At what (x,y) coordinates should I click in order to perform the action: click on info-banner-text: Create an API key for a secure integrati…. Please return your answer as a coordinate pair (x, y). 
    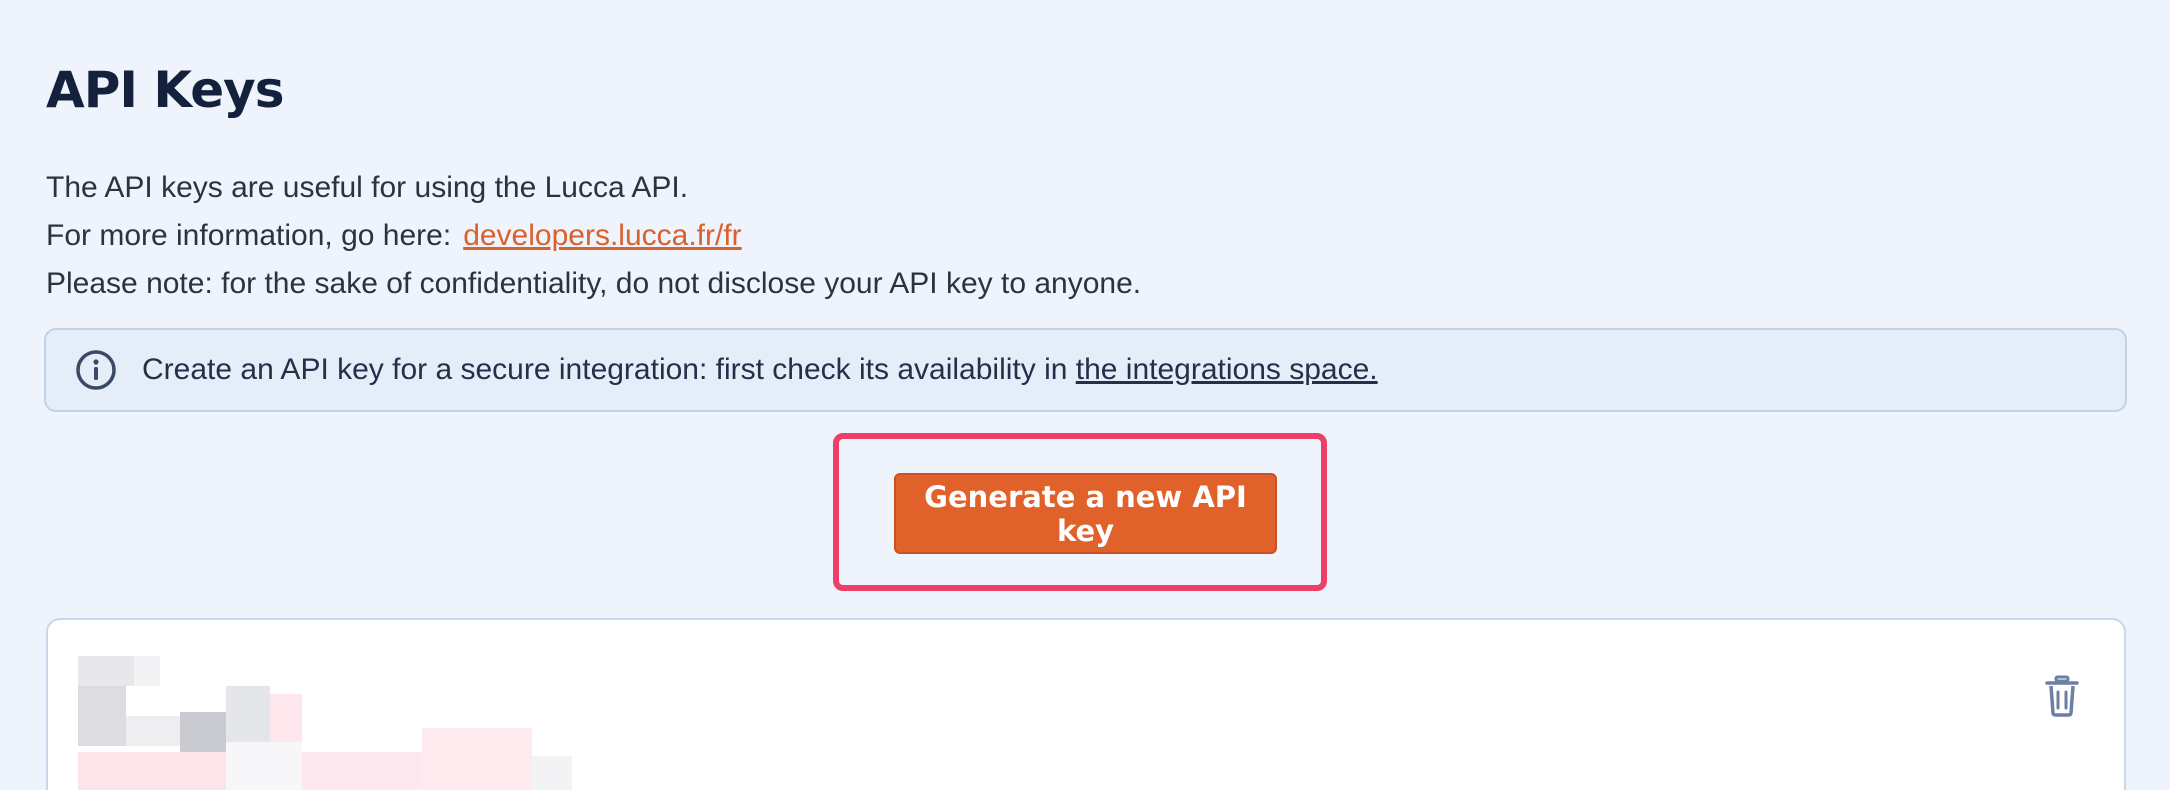
    Looking at the image, I should click on (760, 370).